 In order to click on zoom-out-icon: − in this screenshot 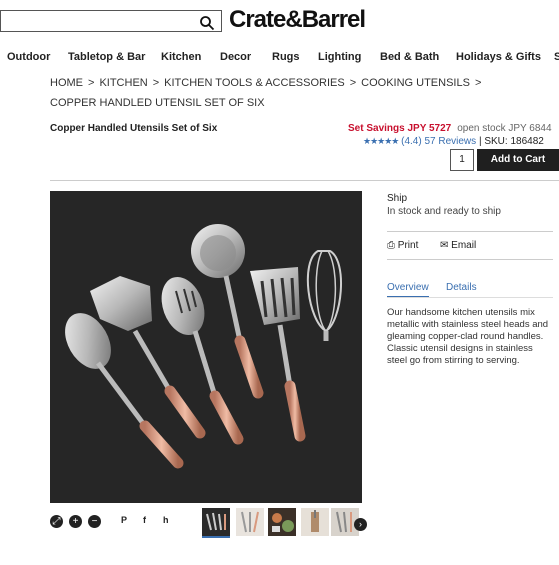, I will do `click(94, 521)`.